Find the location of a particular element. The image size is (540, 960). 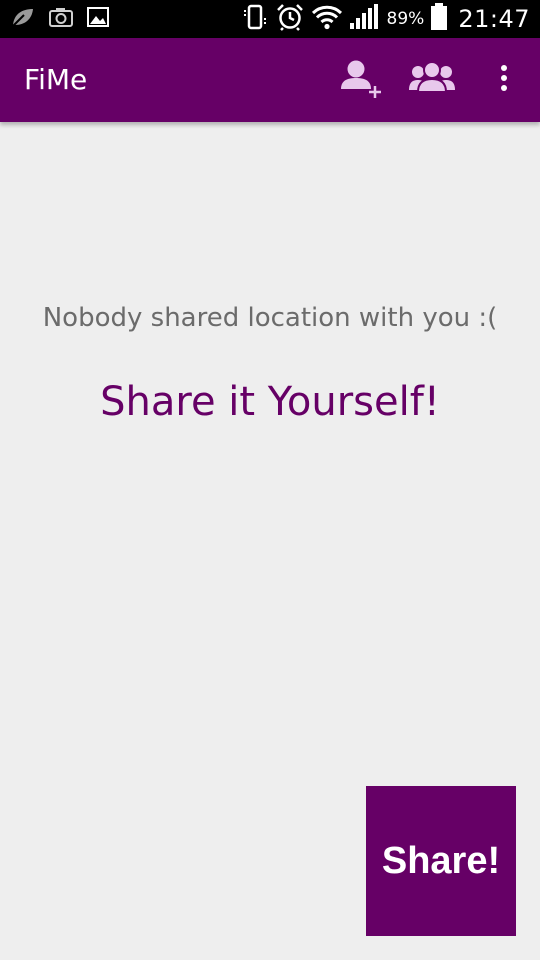

add-user-button is located at coordinates (360, 80).